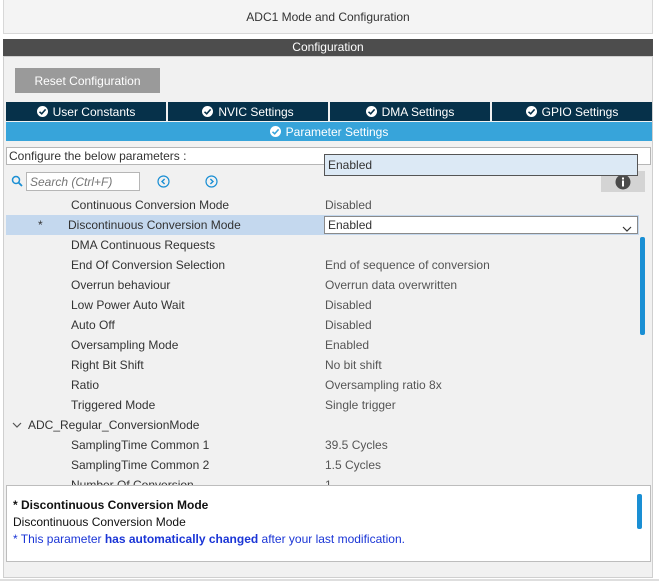  What do you see at coordinates (331, 539) in the screenshot?
I see `note-suffix: after your last modification.` at bounding box center [331, 539].